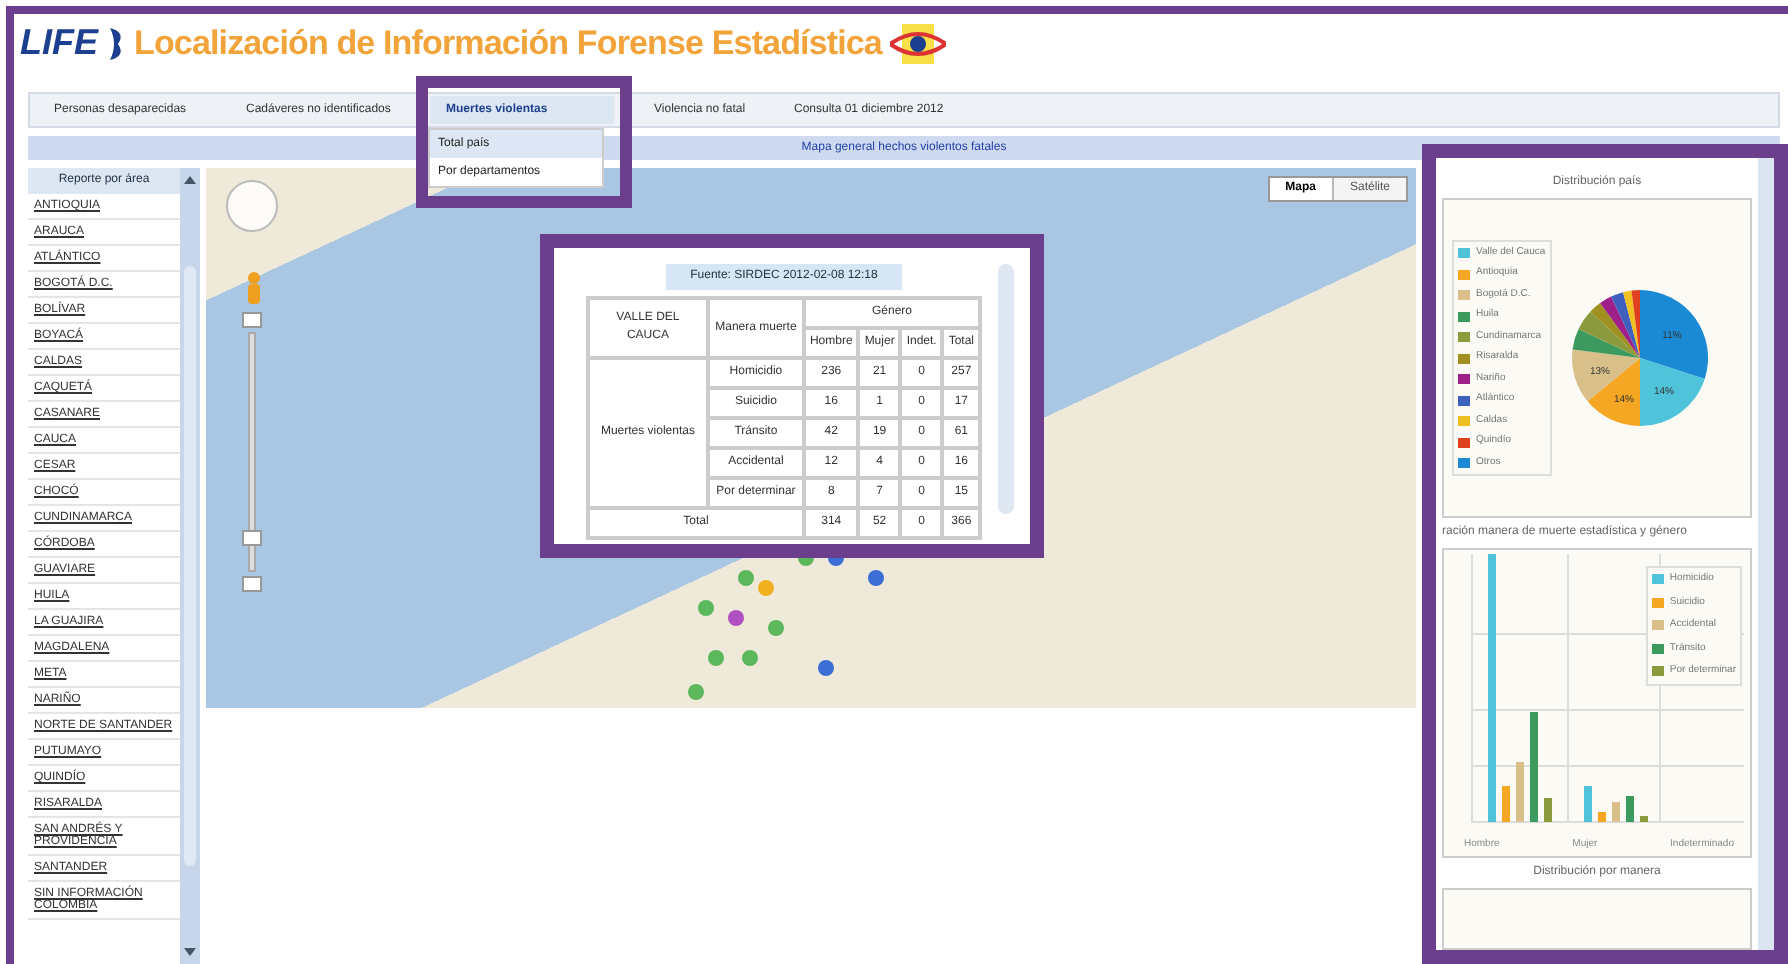  Describe the element at coordinates (190, 952) in the screenshot. I see `scroll-down-icon` at that location.